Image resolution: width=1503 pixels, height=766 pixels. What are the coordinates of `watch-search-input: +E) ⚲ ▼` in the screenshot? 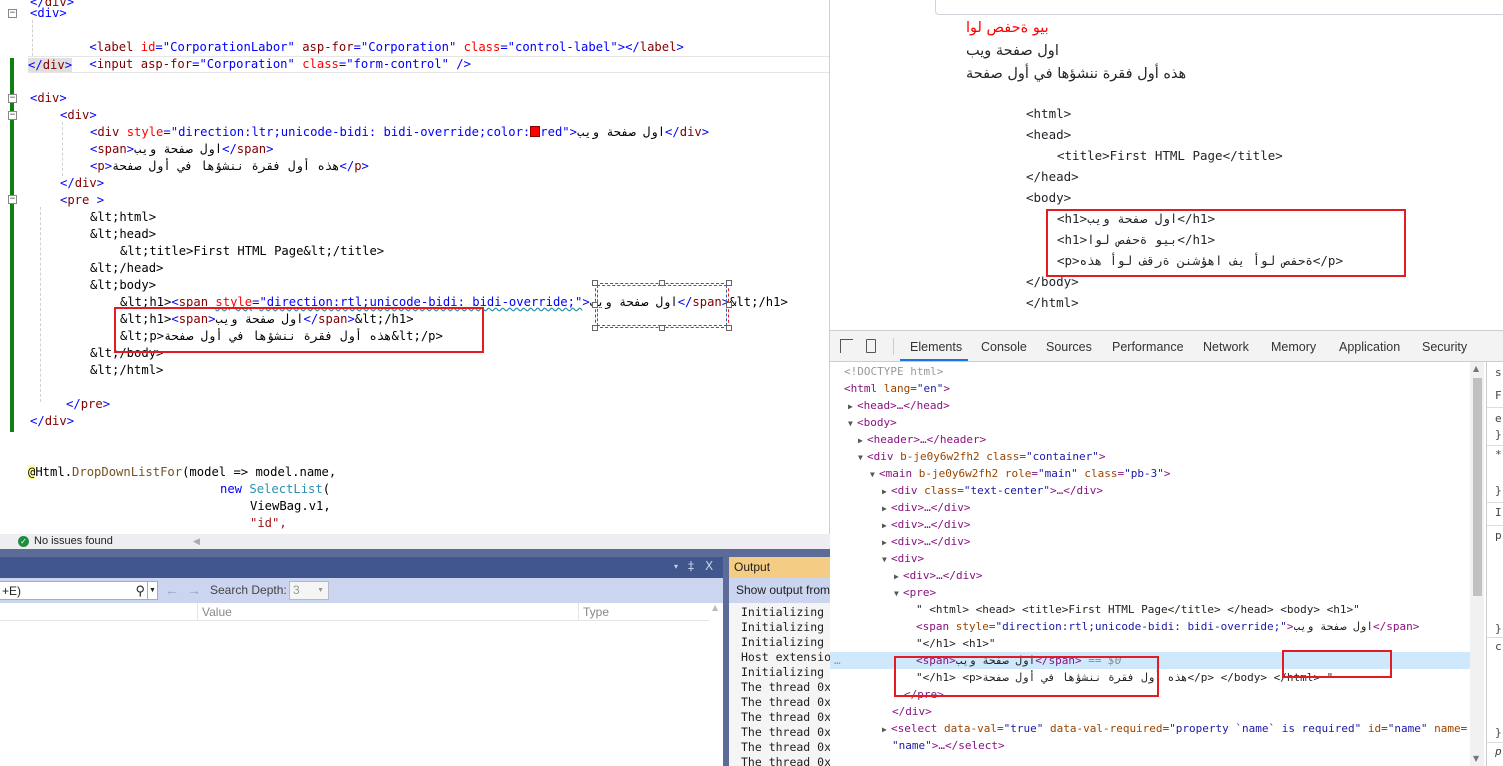 It's located at (79, 590).